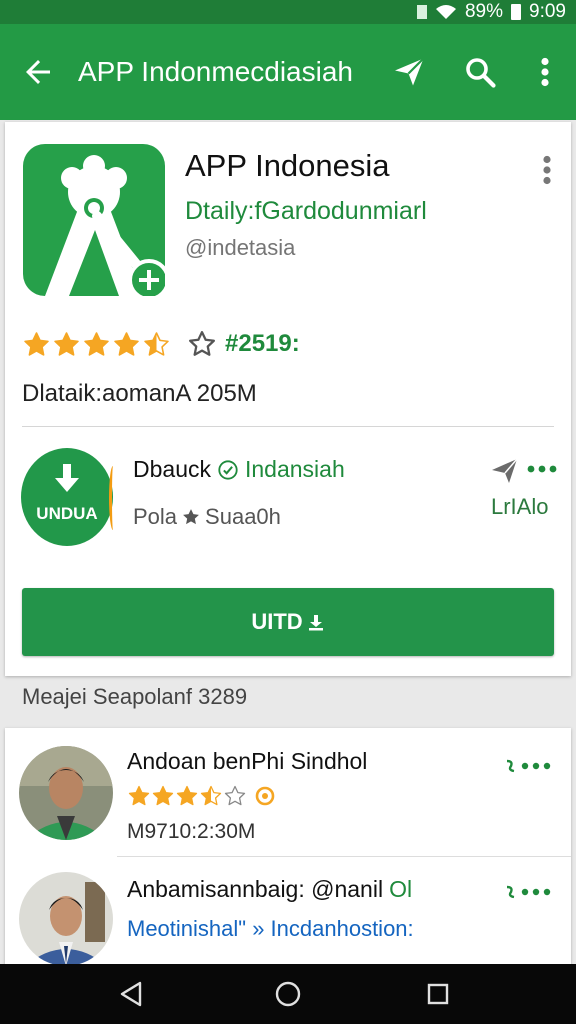  I want to click on card-more-icon, so click(547, 170).